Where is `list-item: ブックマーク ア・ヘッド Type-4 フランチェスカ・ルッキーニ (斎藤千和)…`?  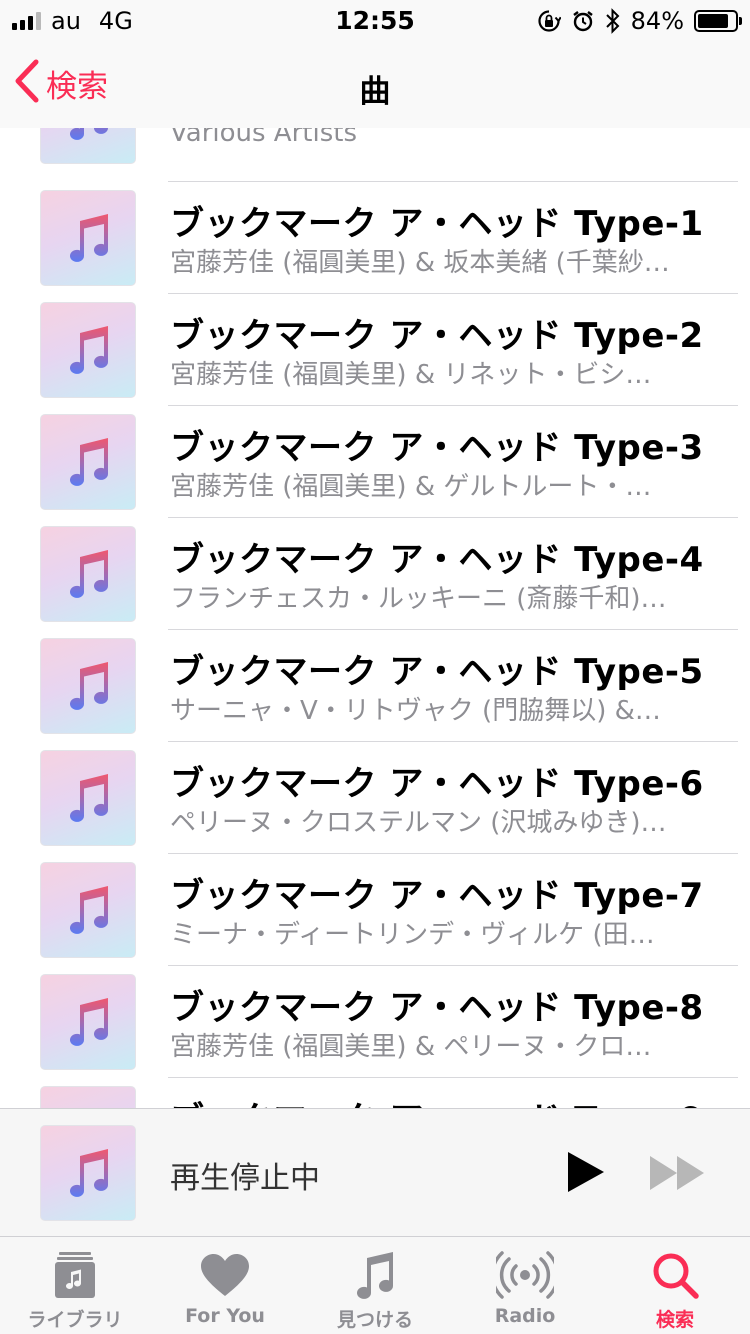
list-item: ブックマーク ア・ヘッド Type-4 フランチェスカ・ルッキーニ (斎藤千和)… is located at coordinates (375, 574).